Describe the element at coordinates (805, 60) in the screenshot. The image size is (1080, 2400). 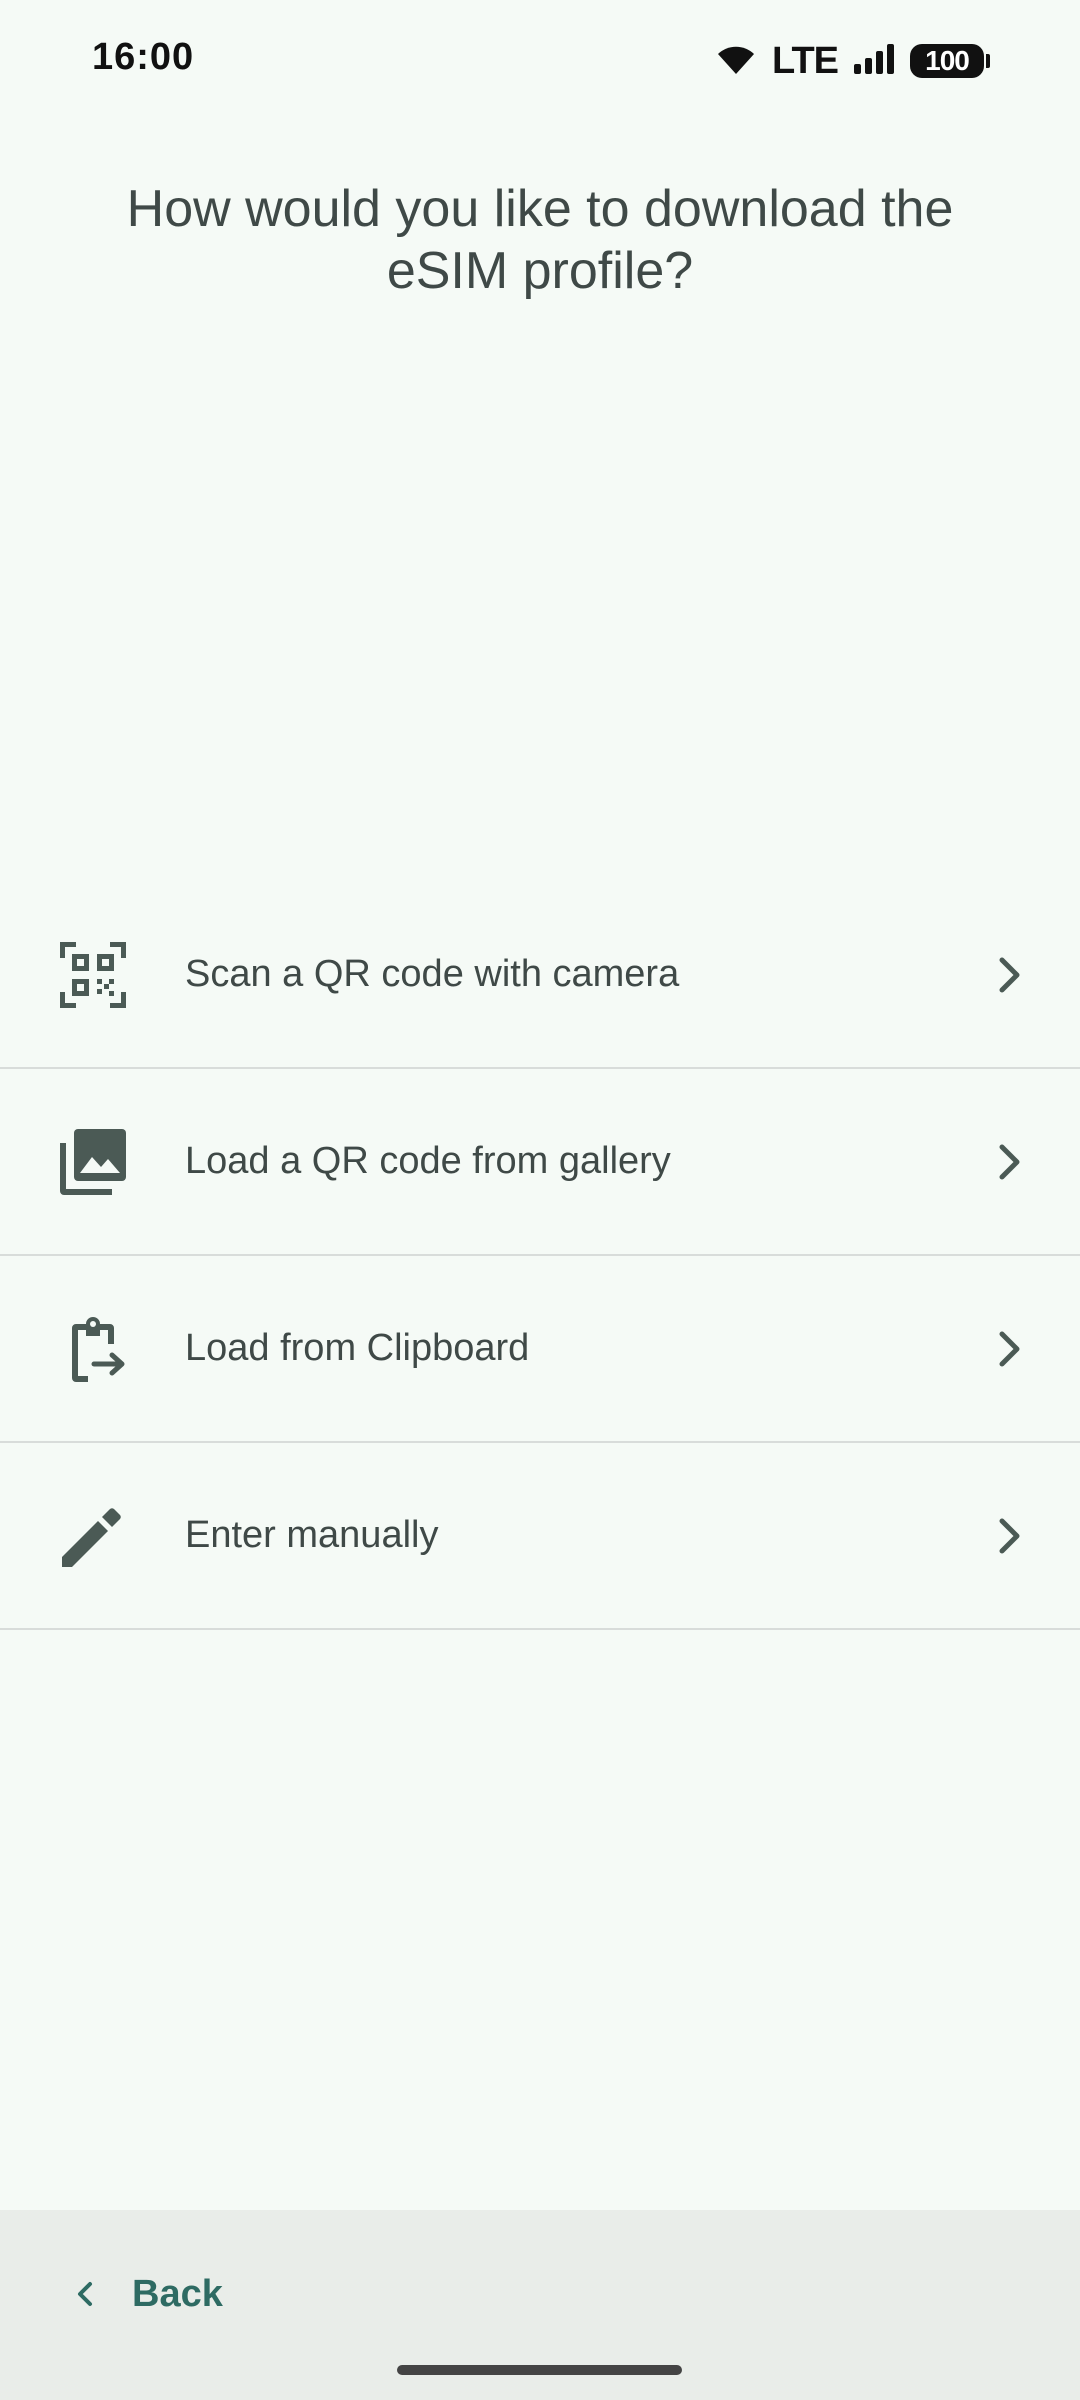
I see `network-type: LTE` at that location.